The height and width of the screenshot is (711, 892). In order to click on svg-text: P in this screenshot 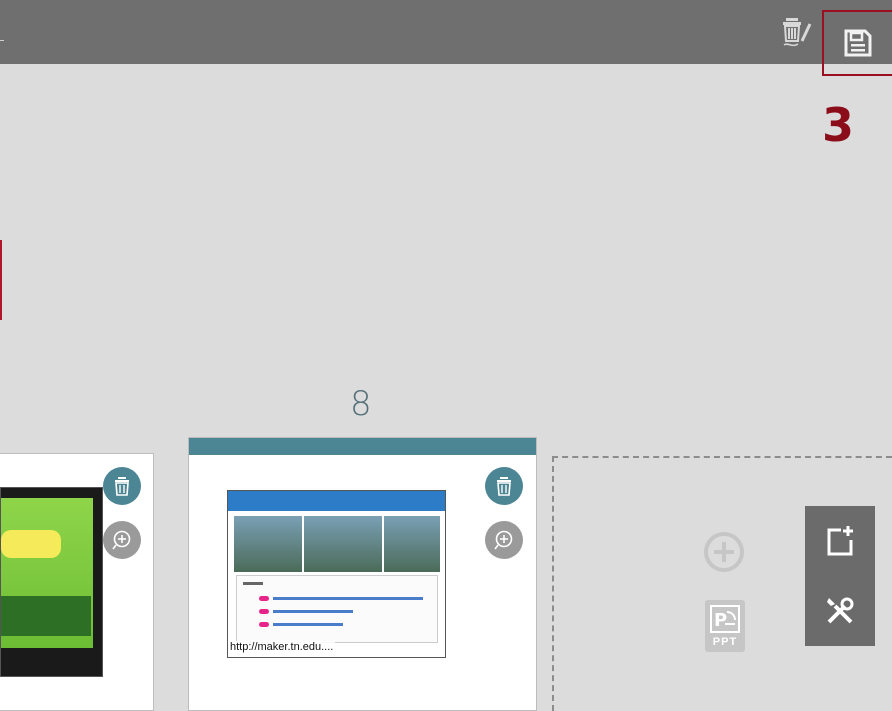, I will do `click(720, 620)`.